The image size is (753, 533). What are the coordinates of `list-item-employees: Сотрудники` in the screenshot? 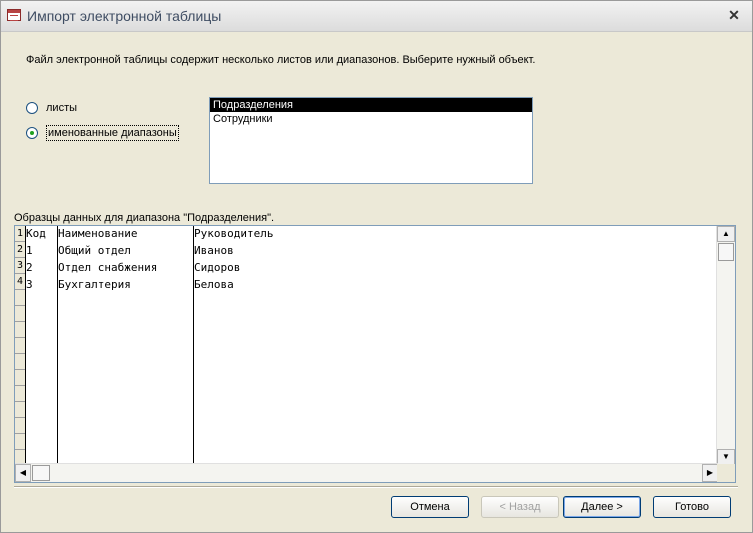 It's located at (371, 119).